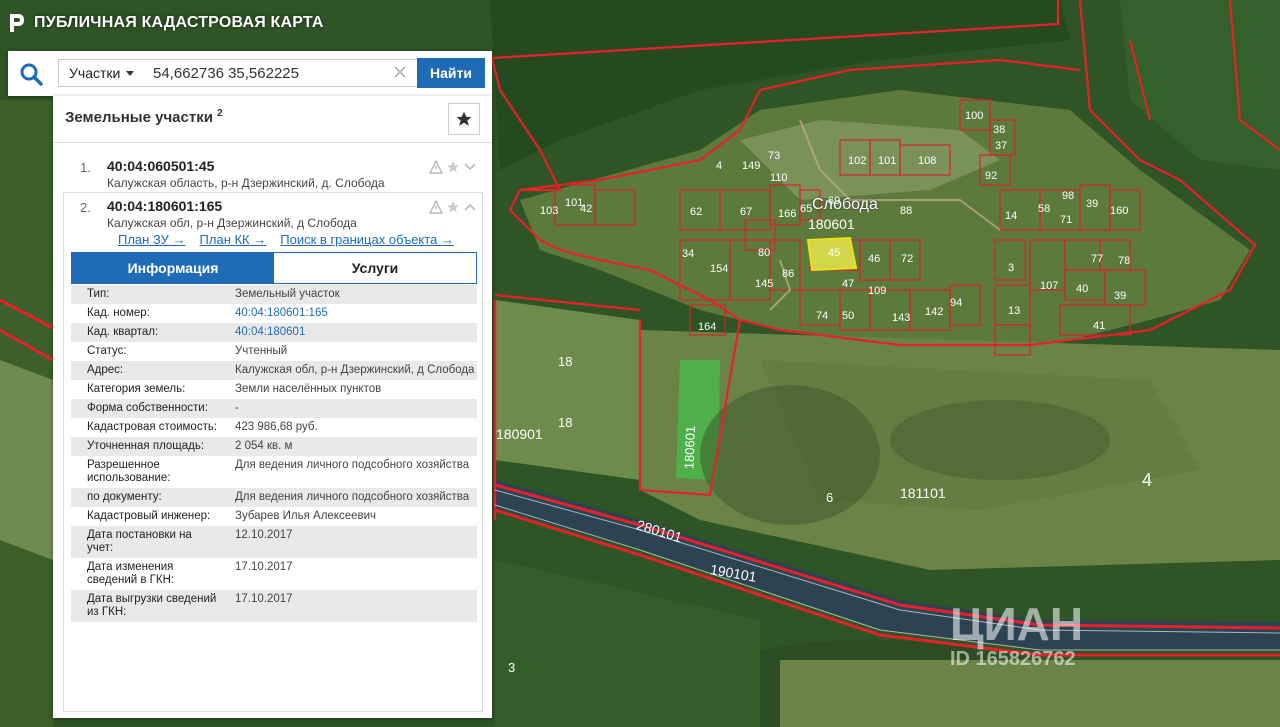 This screenshot has height=727, width=1280. What do you see at coordinates (1082, 289) in the screenshot?
I see `parcel-number-label: 40` at bounding box center [1082, 289].